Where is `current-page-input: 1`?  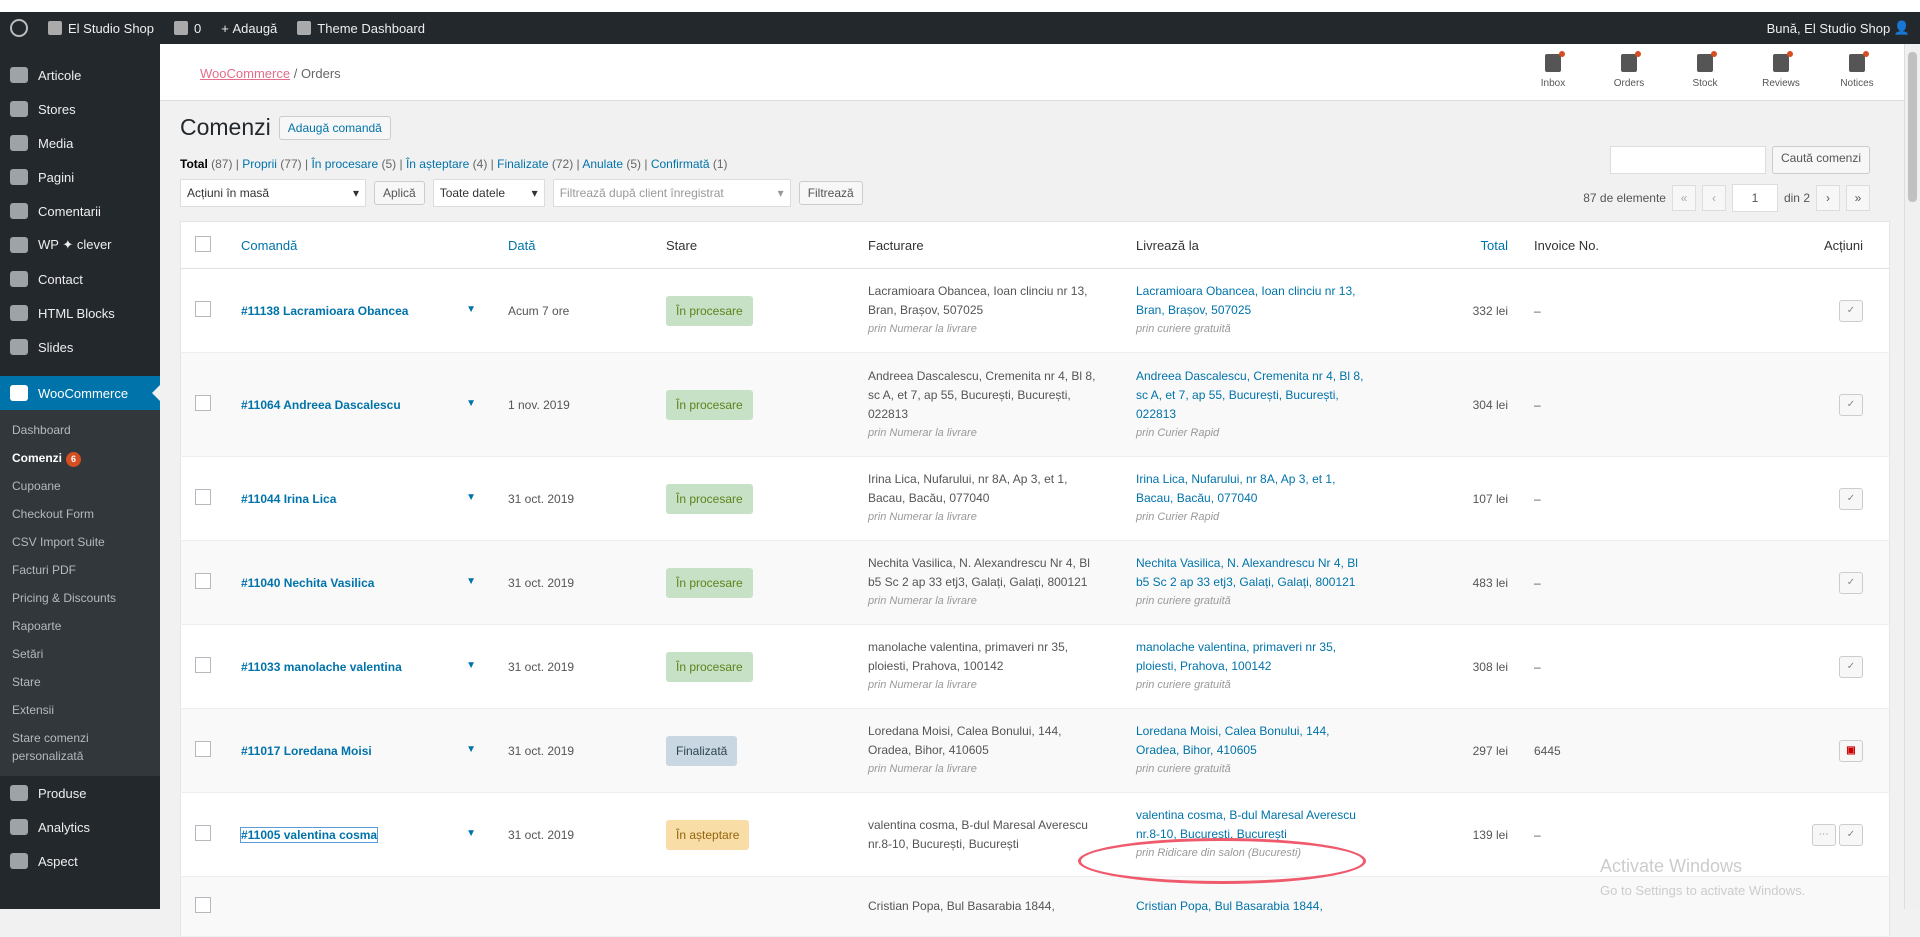 current-page-input: 1 is located at coordinates (1754, 198).